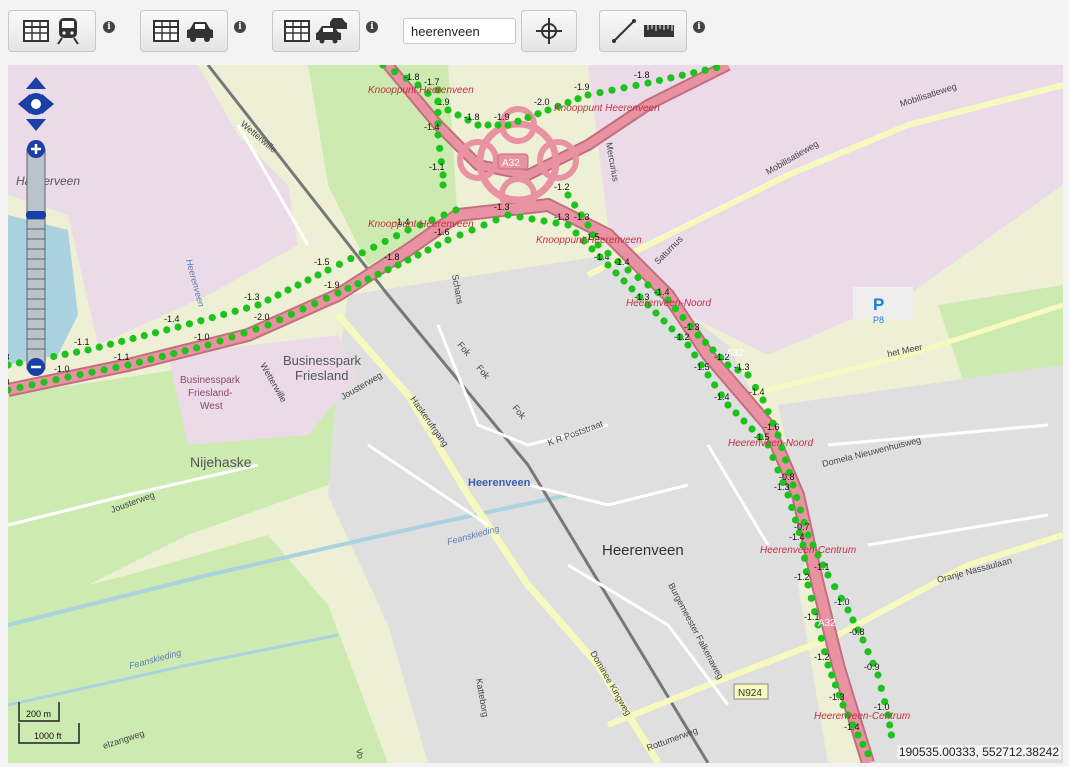 Image resolution: width=1069 pixels, height=767 pixels. I want to click on parking-icon: P, so click(878, 304).